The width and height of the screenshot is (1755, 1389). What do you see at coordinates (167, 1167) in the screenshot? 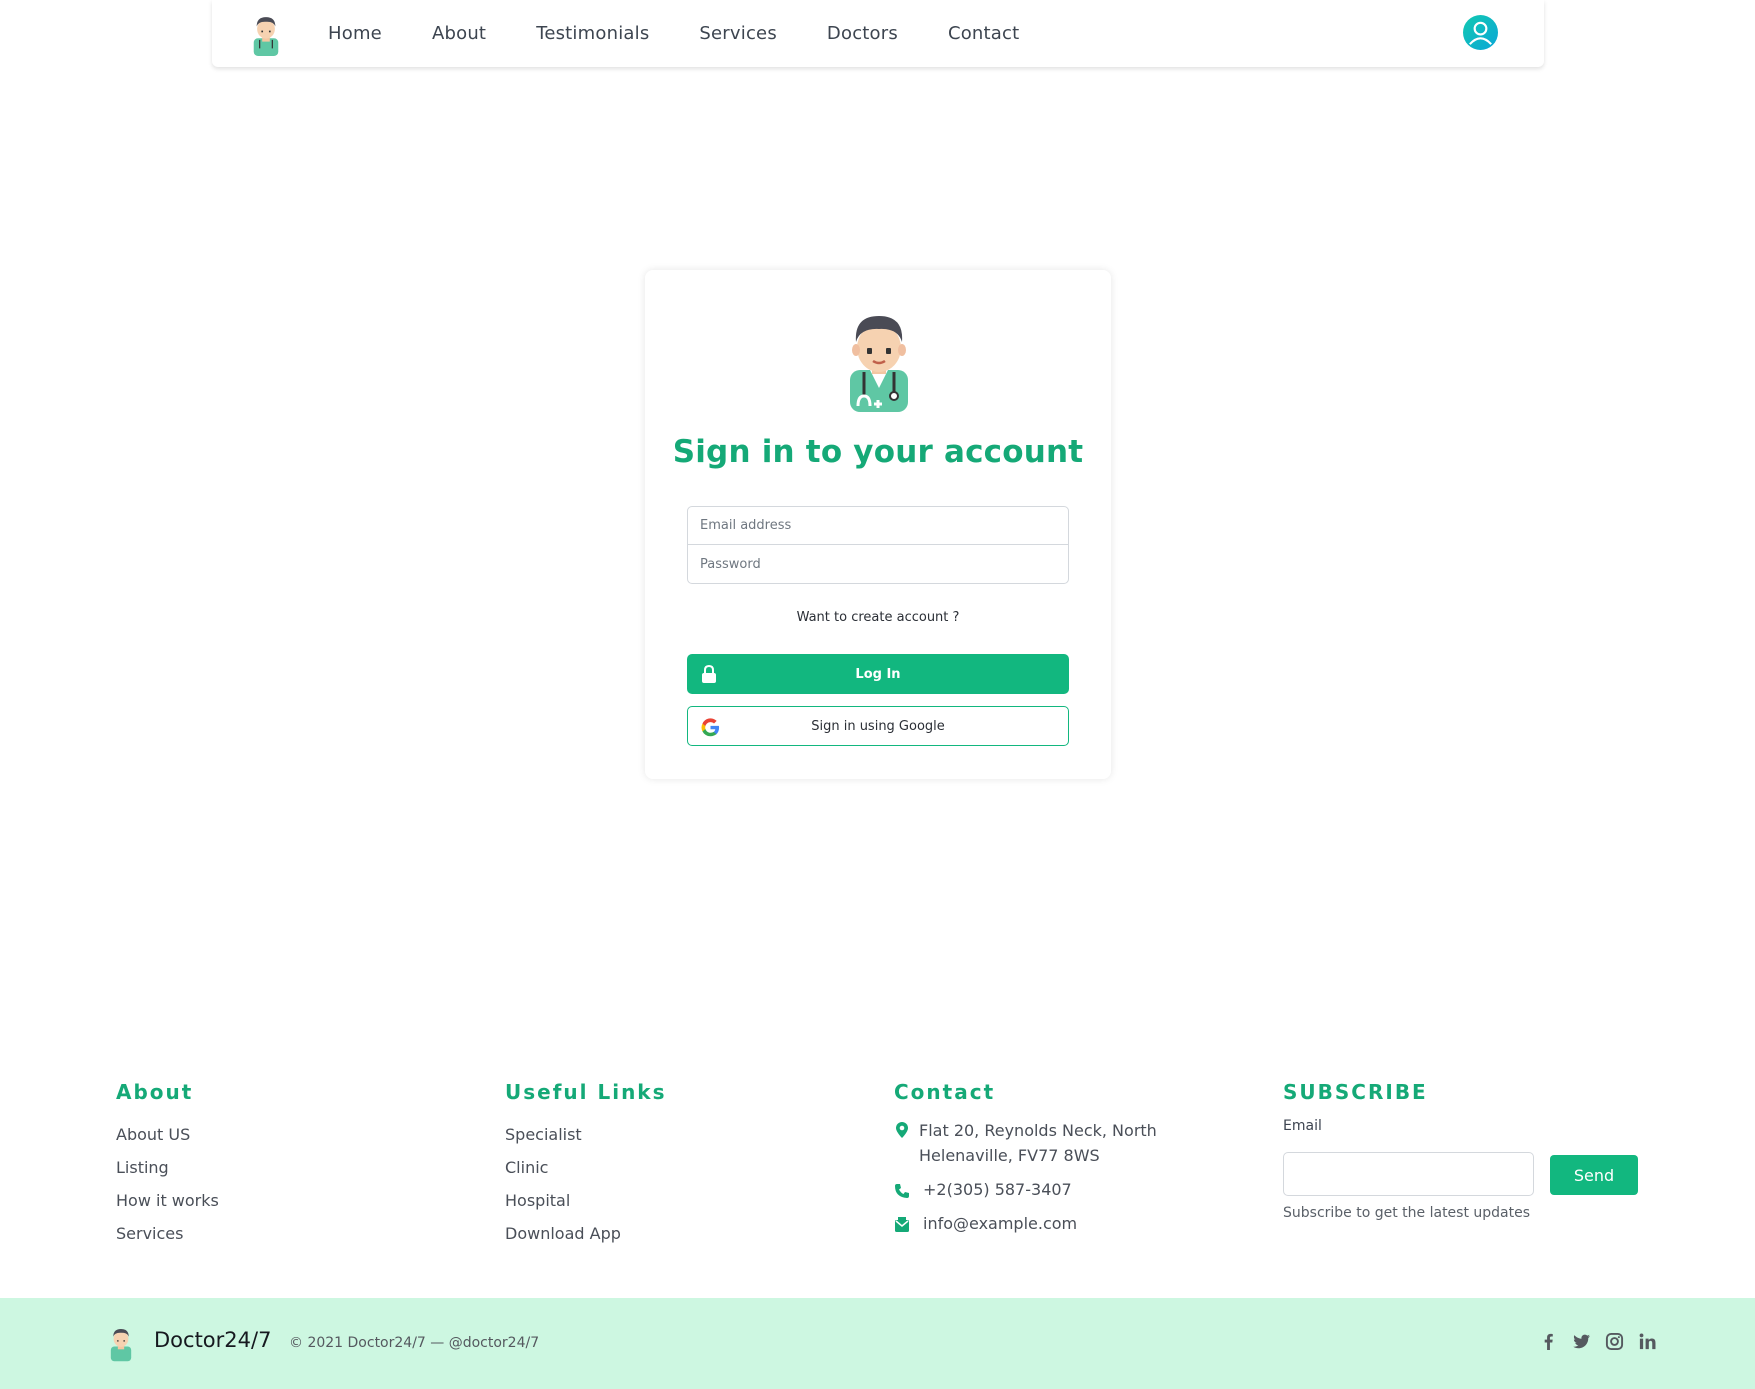
I see `footer-link: Listing` at bounding box center [167, 1167].